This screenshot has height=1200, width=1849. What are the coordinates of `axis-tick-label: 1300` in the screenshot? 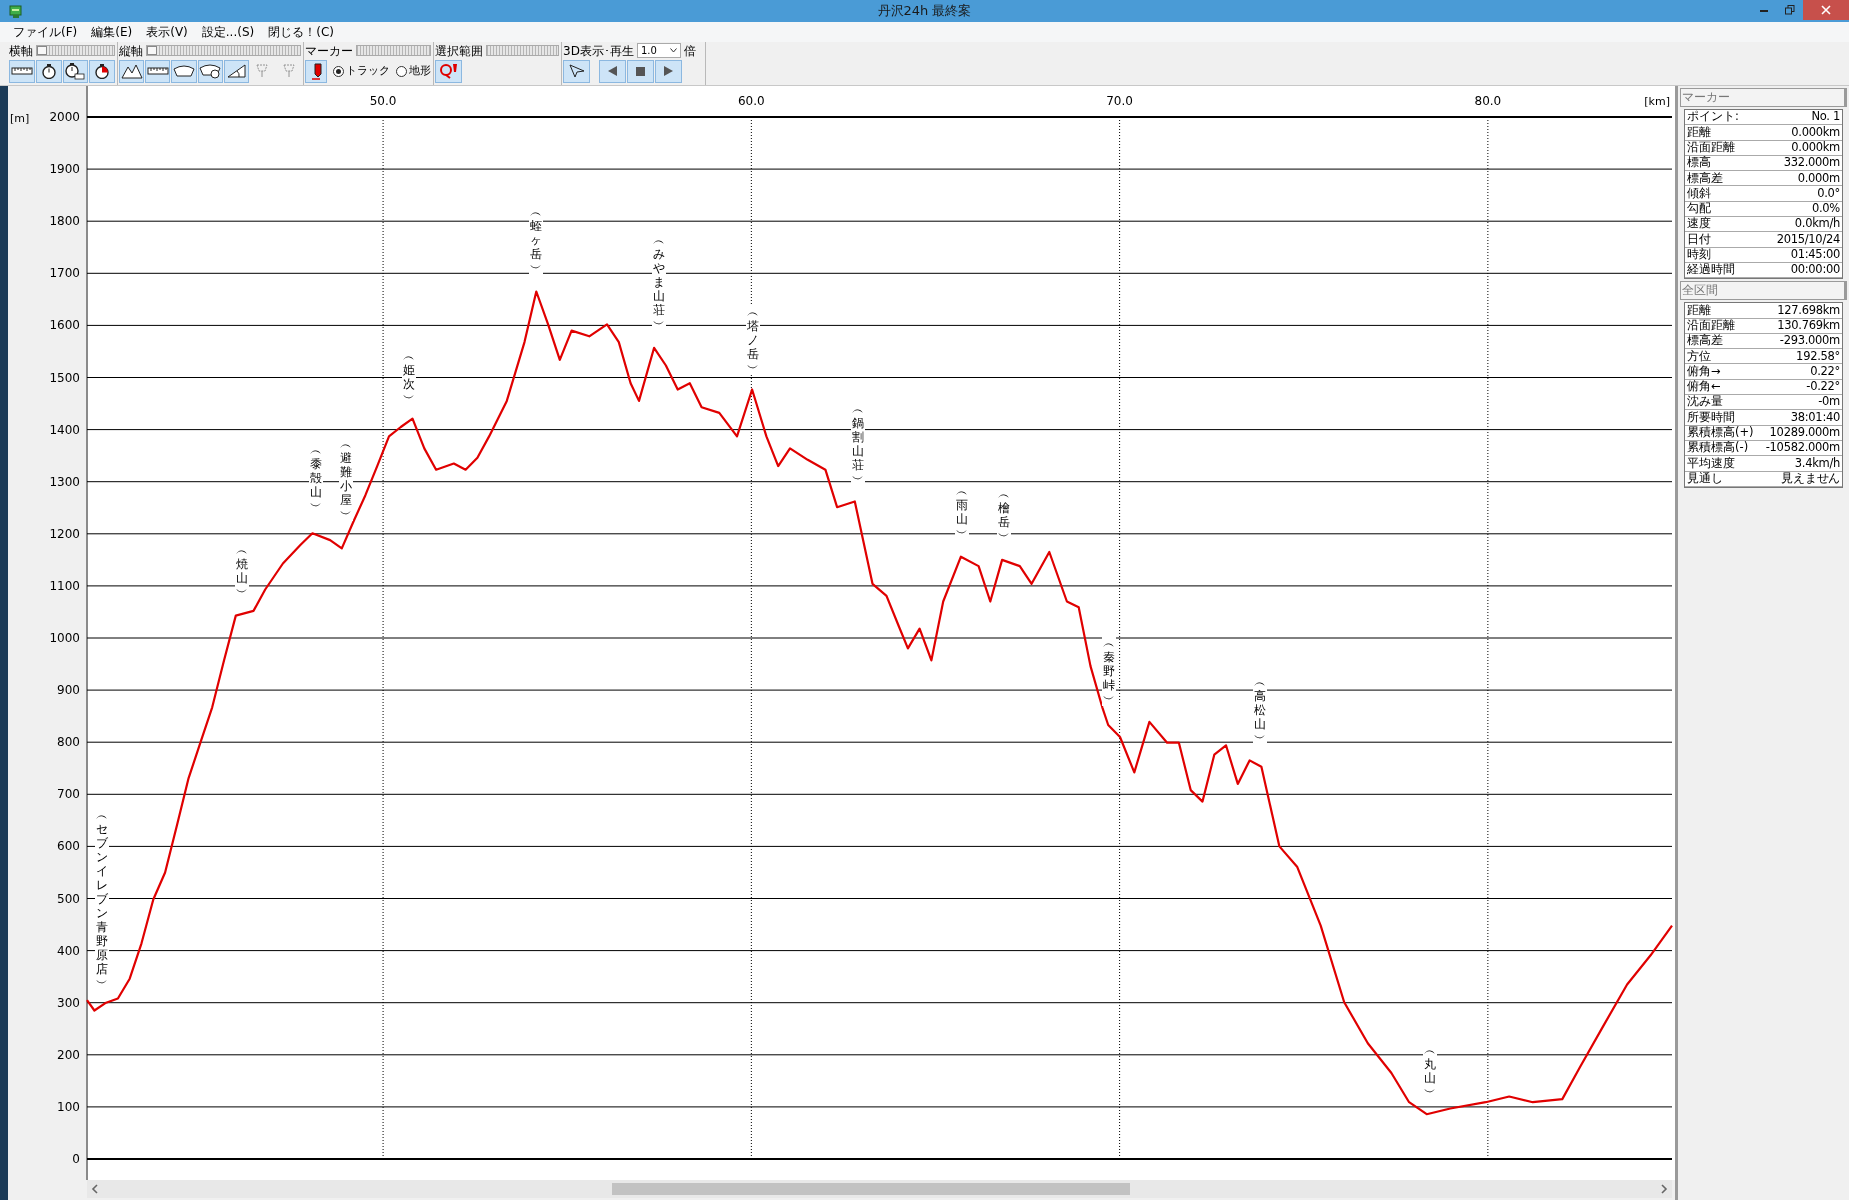 It's located at (64, 481).